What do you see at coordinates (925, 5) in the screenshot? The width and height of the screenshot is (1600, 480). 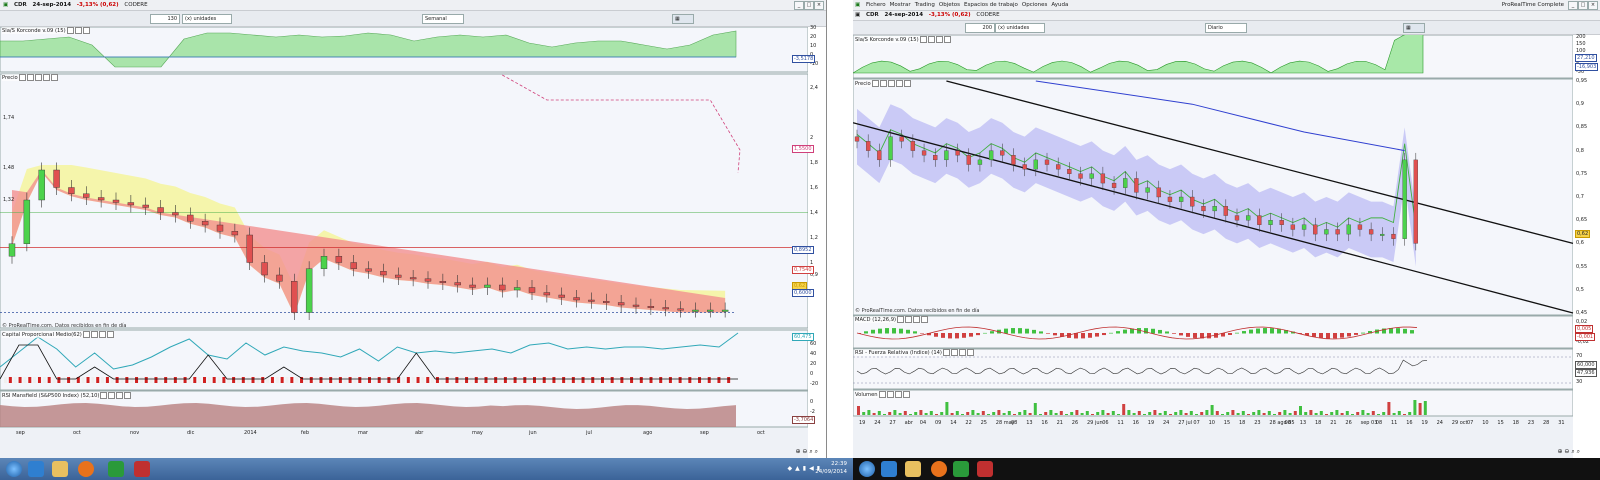 I see `menu-item: Trading` at bounding box center [925, 5].